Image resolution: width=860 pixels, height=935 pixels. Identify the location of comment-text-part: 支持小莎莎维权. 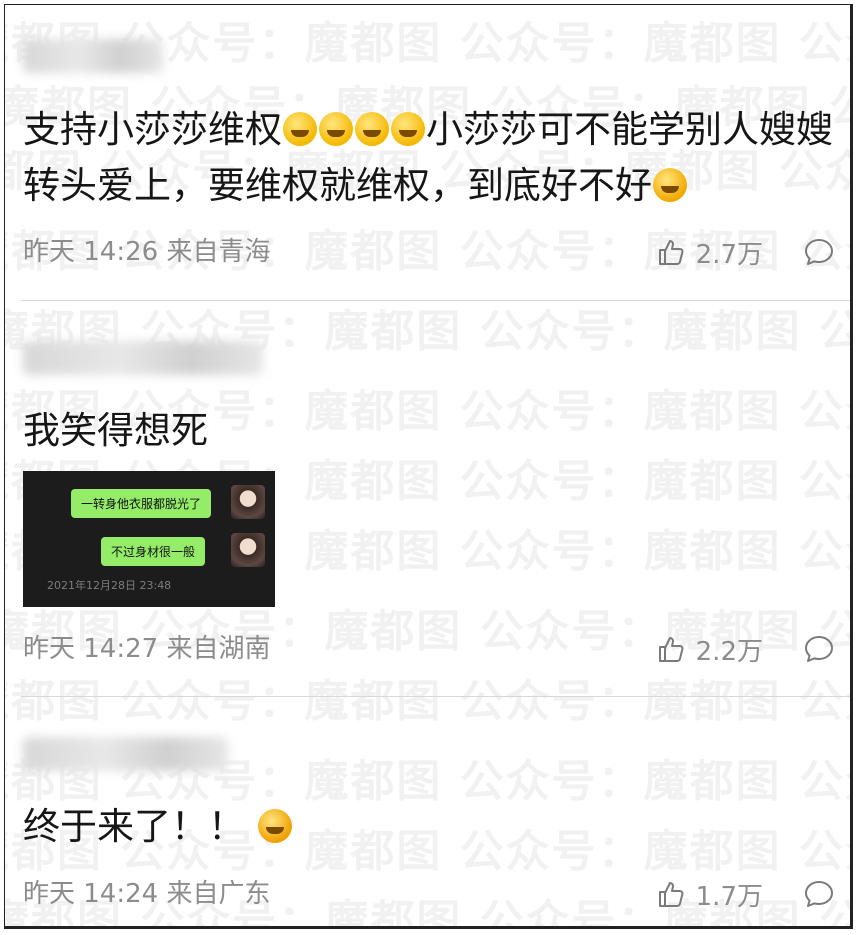
(152, 129).